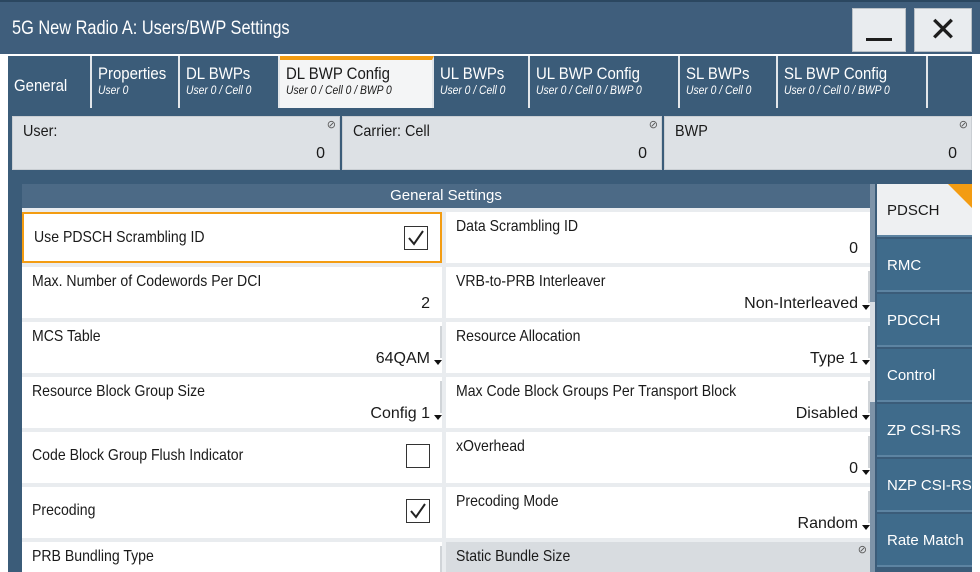 Image resolution: width=980 pixels, height=572 pixels. I want to click on tab-sl-bwps: SL BWPs User 0 / Cell 0, so click(729, 82).